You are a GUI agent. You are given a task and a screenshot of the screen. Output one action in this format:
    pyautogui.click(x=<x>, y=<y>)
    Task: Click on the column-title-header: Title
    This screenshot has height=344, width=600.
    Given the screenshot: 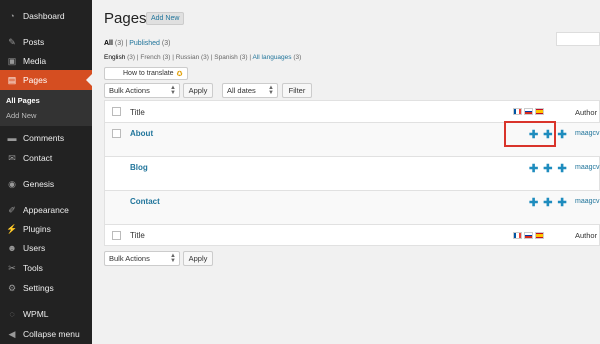 What is the action you would take?
    pyautogui.click(x=137, y=112)
    